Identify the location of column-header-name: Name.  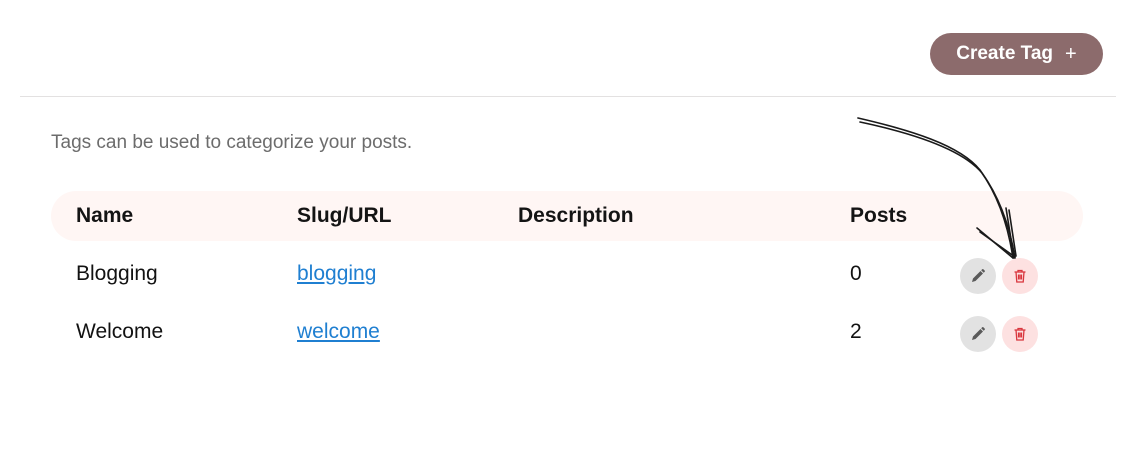
(105, 215).